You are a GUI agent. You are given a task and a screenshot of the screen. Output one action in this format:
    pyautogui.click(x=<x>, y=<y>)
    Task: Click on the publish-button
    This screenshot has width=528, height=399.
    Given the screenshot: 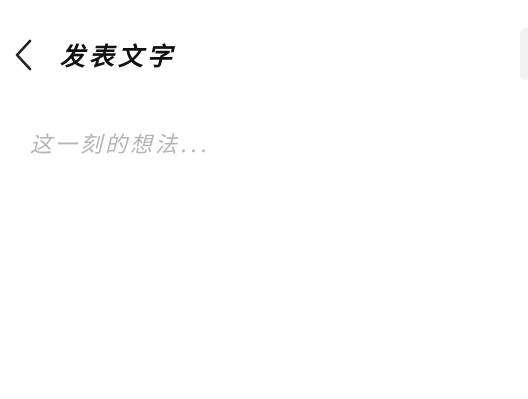 What is the action you would take?
    pyautogui.click(x=524, y=54)
    